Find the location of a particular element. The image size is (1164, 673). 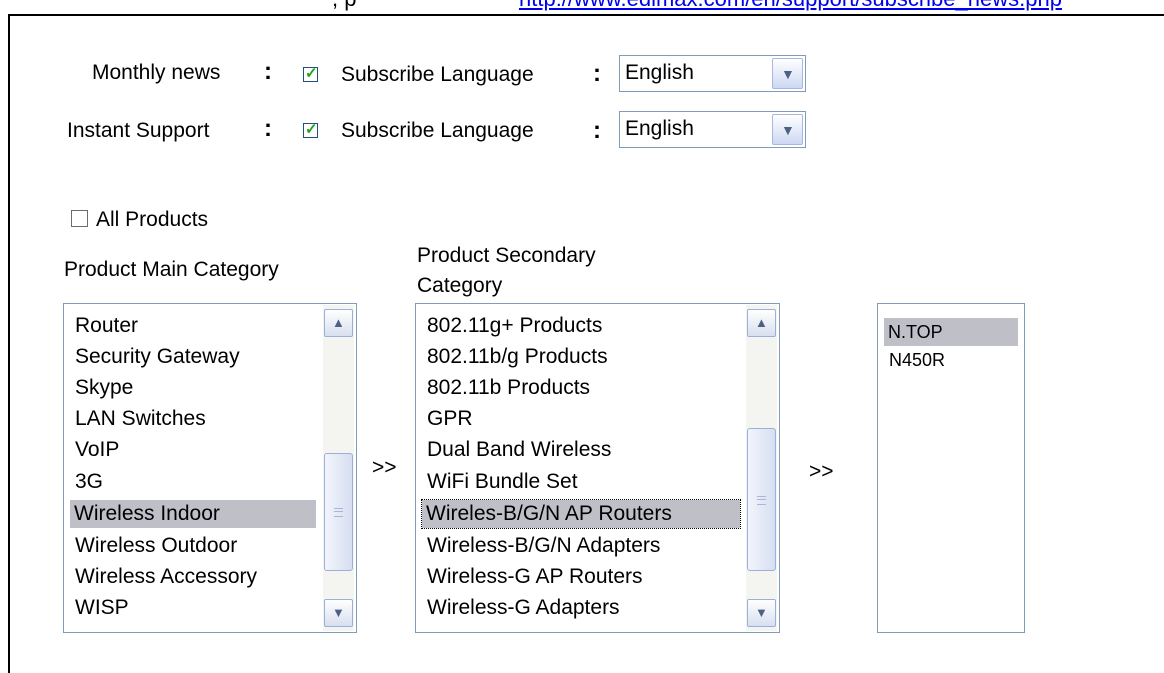

instant-support-language-select: English ▼ is located at coordinates (712, 129).